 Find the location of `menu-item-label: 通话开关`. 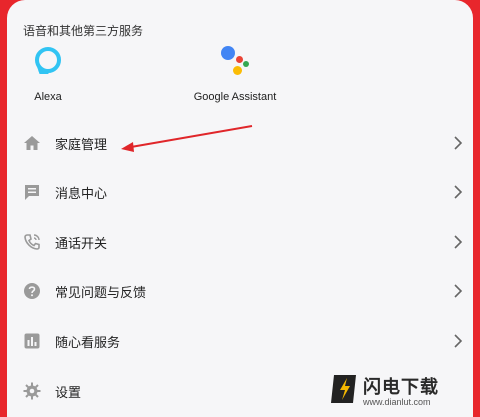

menu-item-label: 通话开关 is located at coordinates (81, 244).